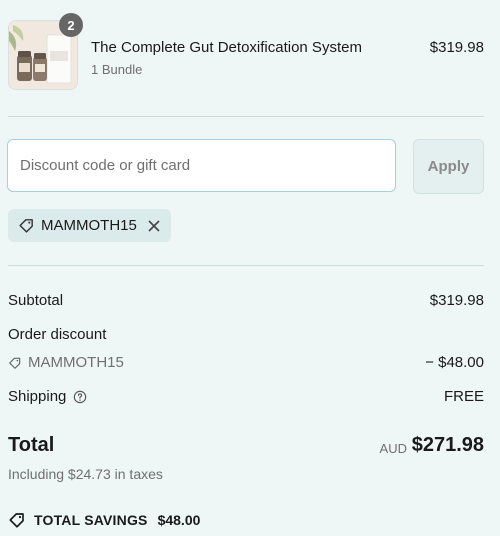  What do you see at coordinates (80, 397) in the screenshot?
I see `help-icon` at bounding box center [80, 397].